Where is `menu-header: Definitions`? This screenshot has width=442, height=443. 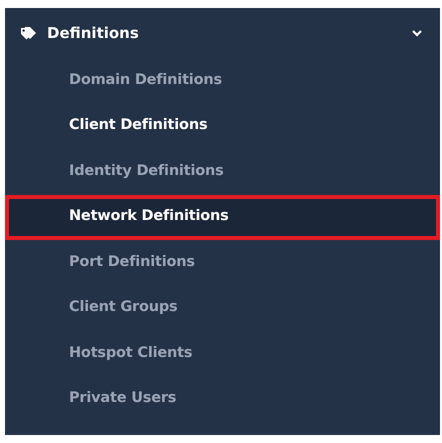
menu-header: Definitions is located at coordinates (222, 33).